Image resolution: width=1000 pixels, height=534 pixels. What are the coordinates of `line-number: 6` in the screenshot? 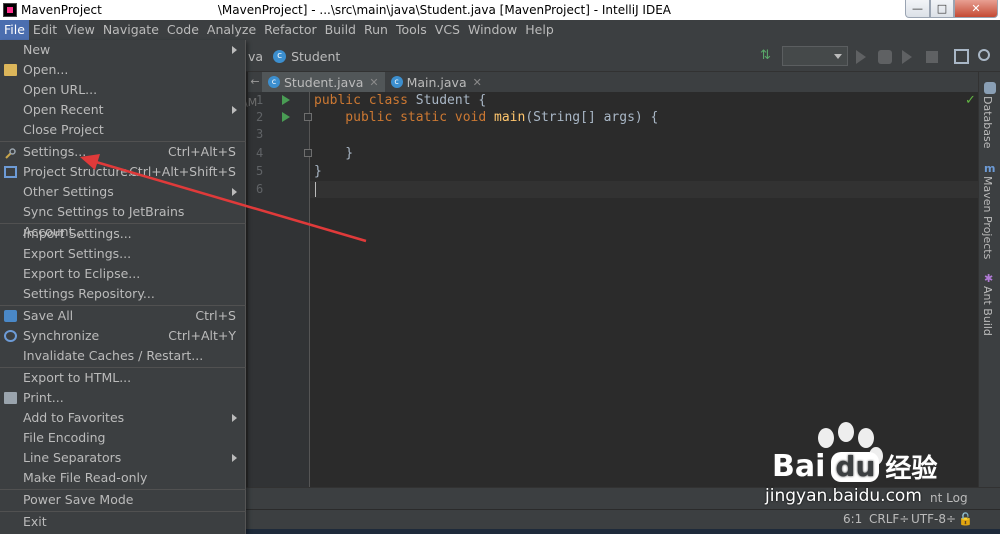 It's located at (260, 189).